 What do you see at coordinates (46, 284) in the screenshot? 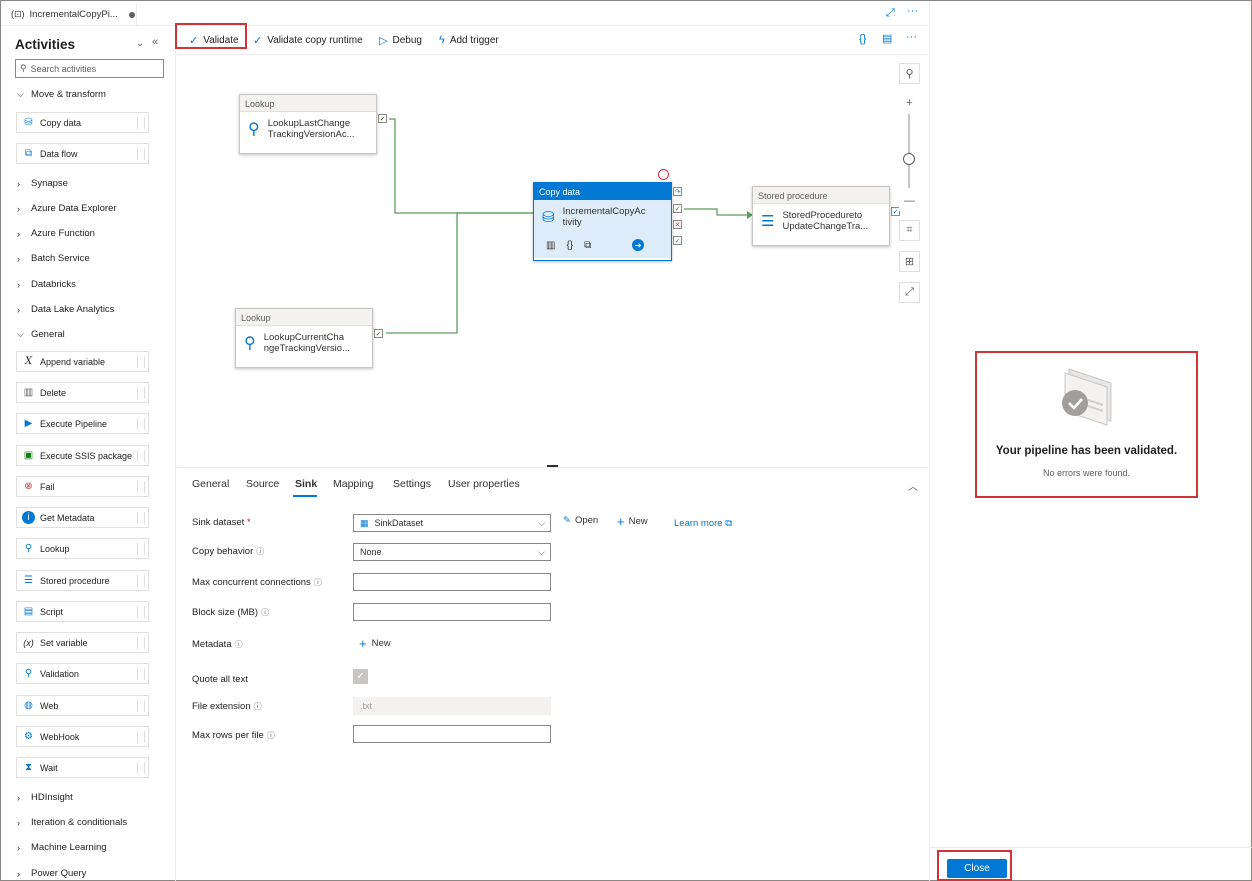
I see `category-databricks: › Databricks` at bounding box center [46, 284].